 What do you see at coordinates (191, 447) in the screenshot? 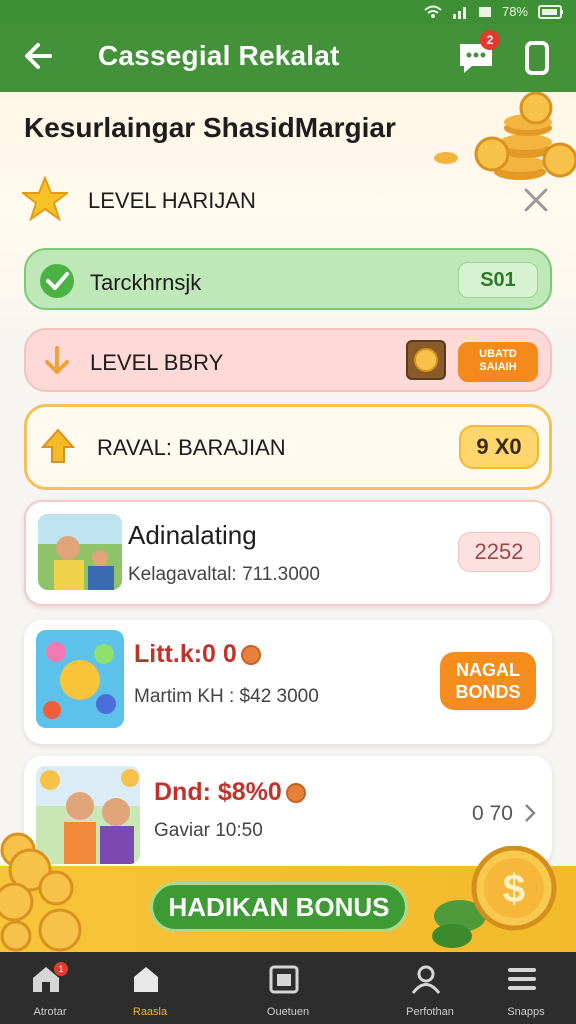
I see `reward-label: RAVAL: BARAJIAN` at bounding box center [191, 447].